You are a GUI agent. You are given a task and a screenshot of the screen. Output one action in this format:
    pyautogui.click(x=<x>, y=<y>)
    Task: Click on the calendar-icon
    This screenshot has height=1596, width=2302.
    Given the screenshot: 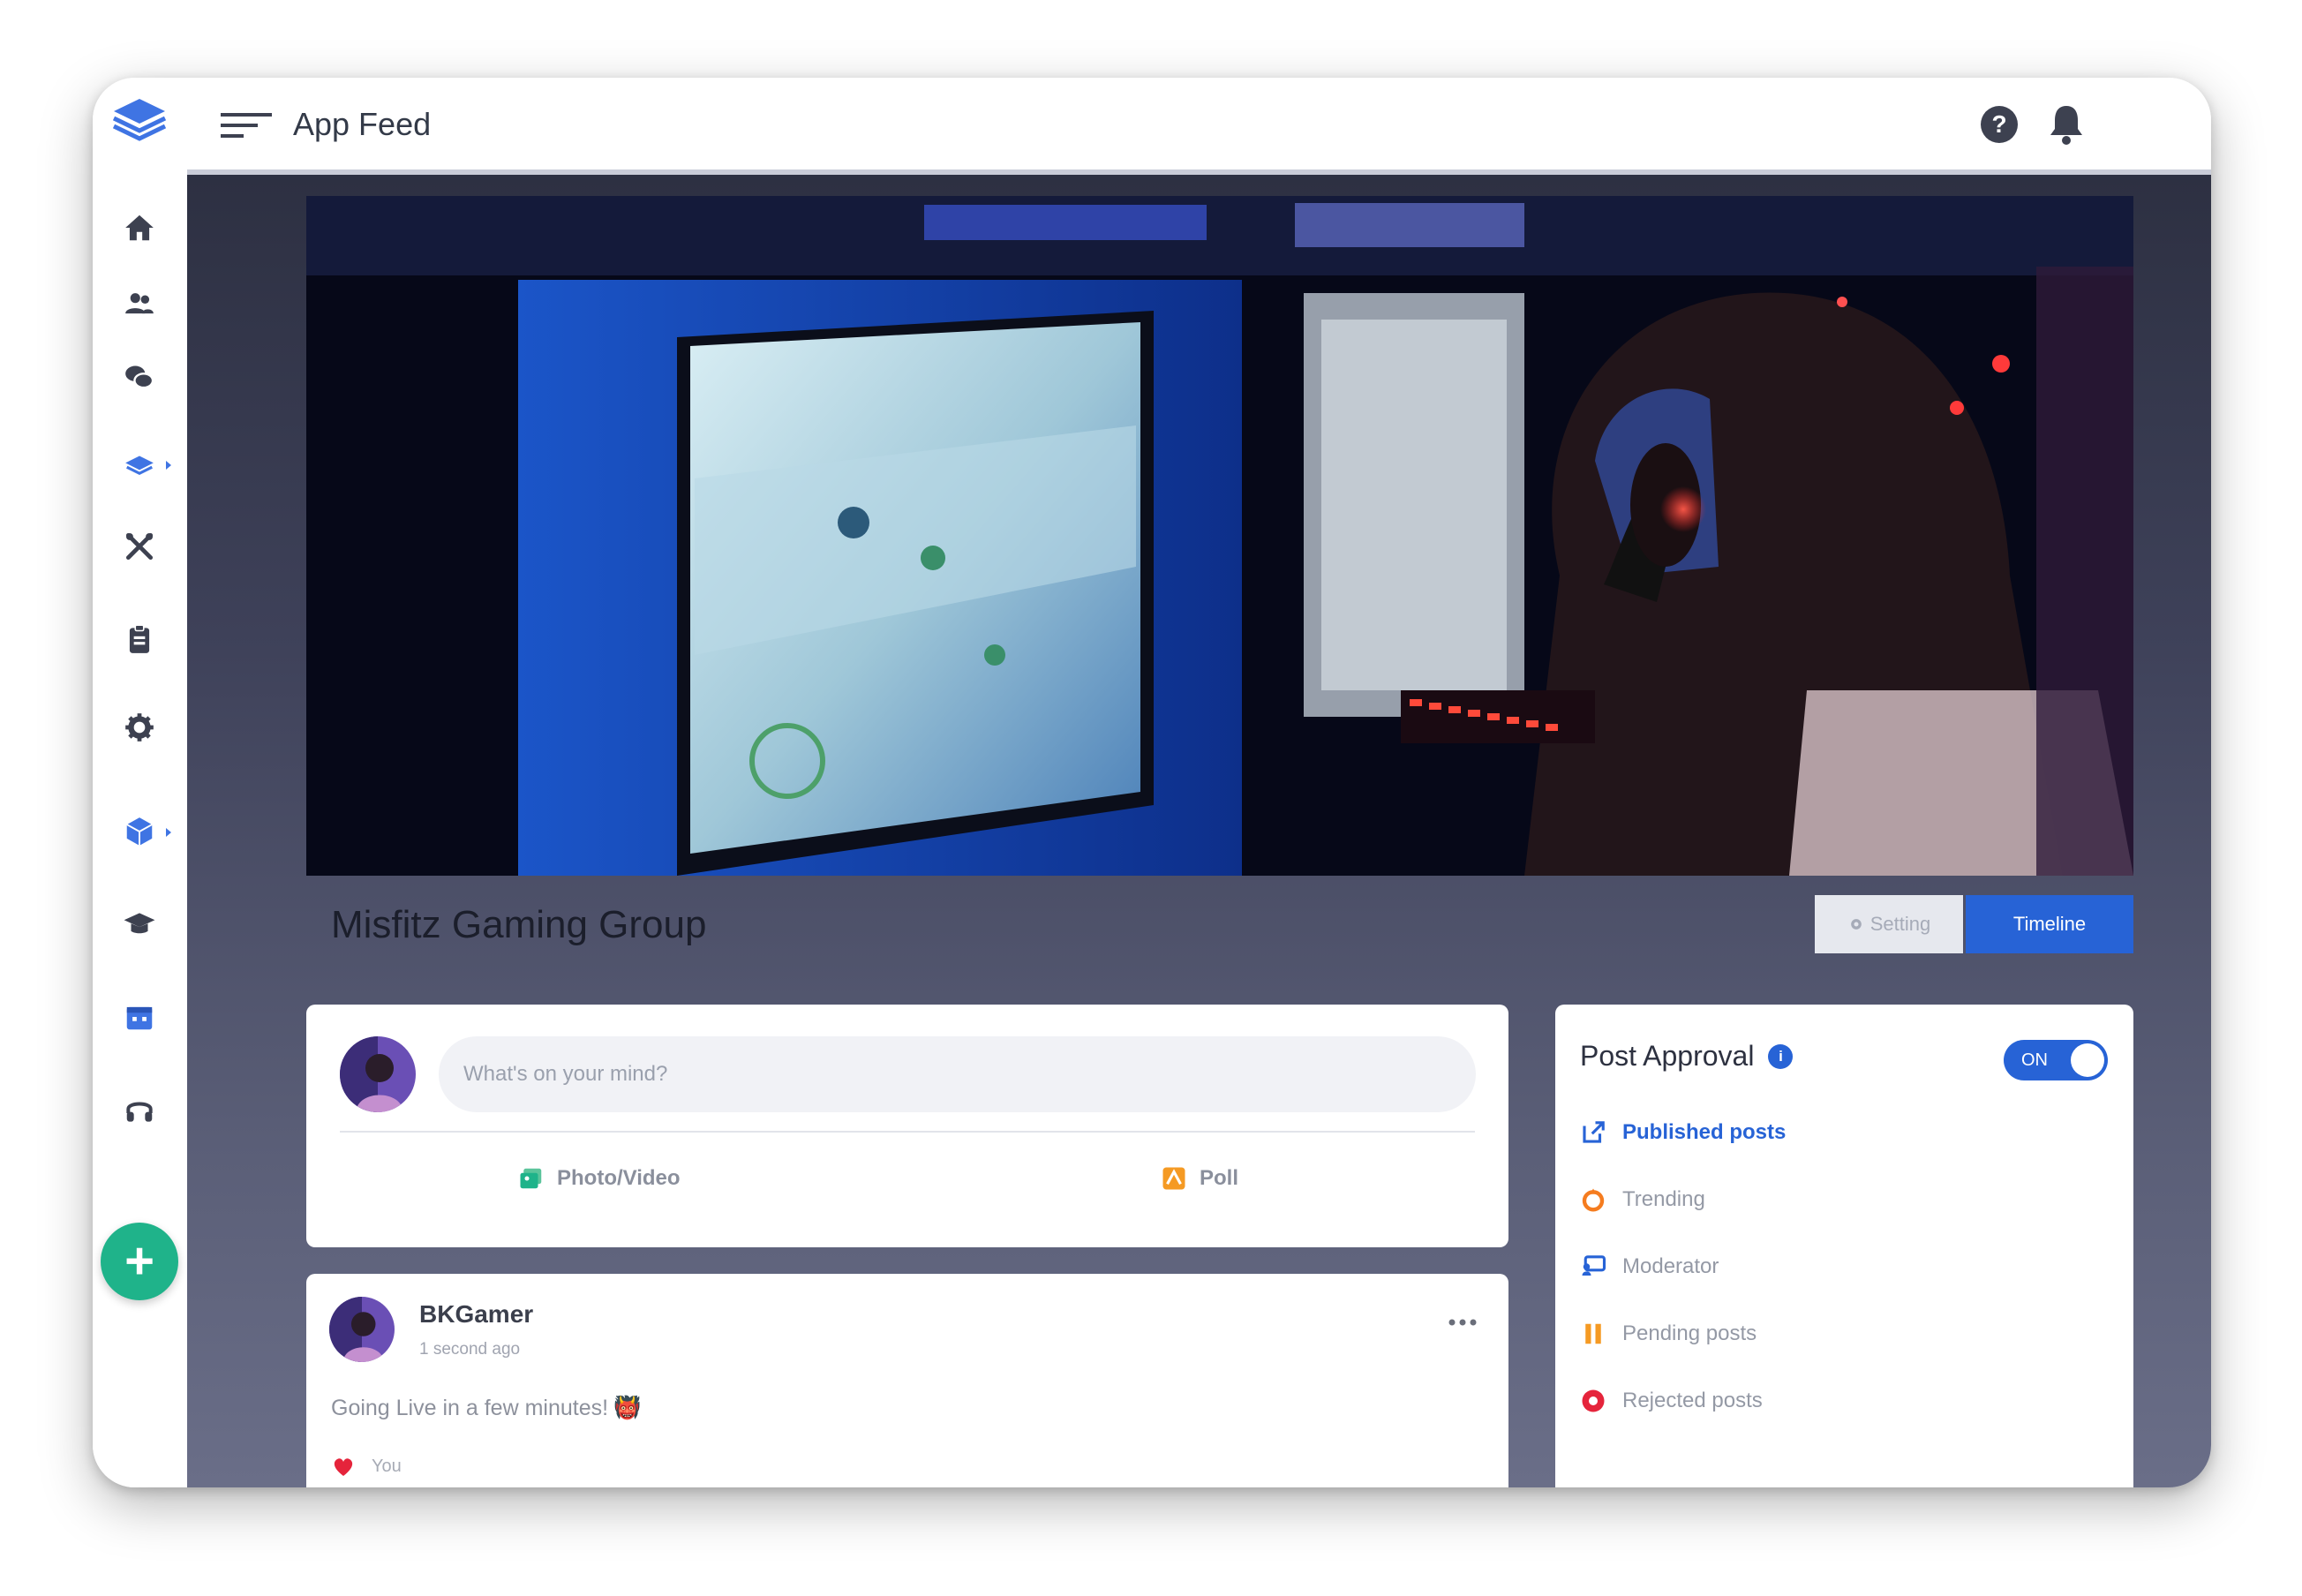 What is the action you would take?
    pyautogui.click(x=139, y=1017)
    